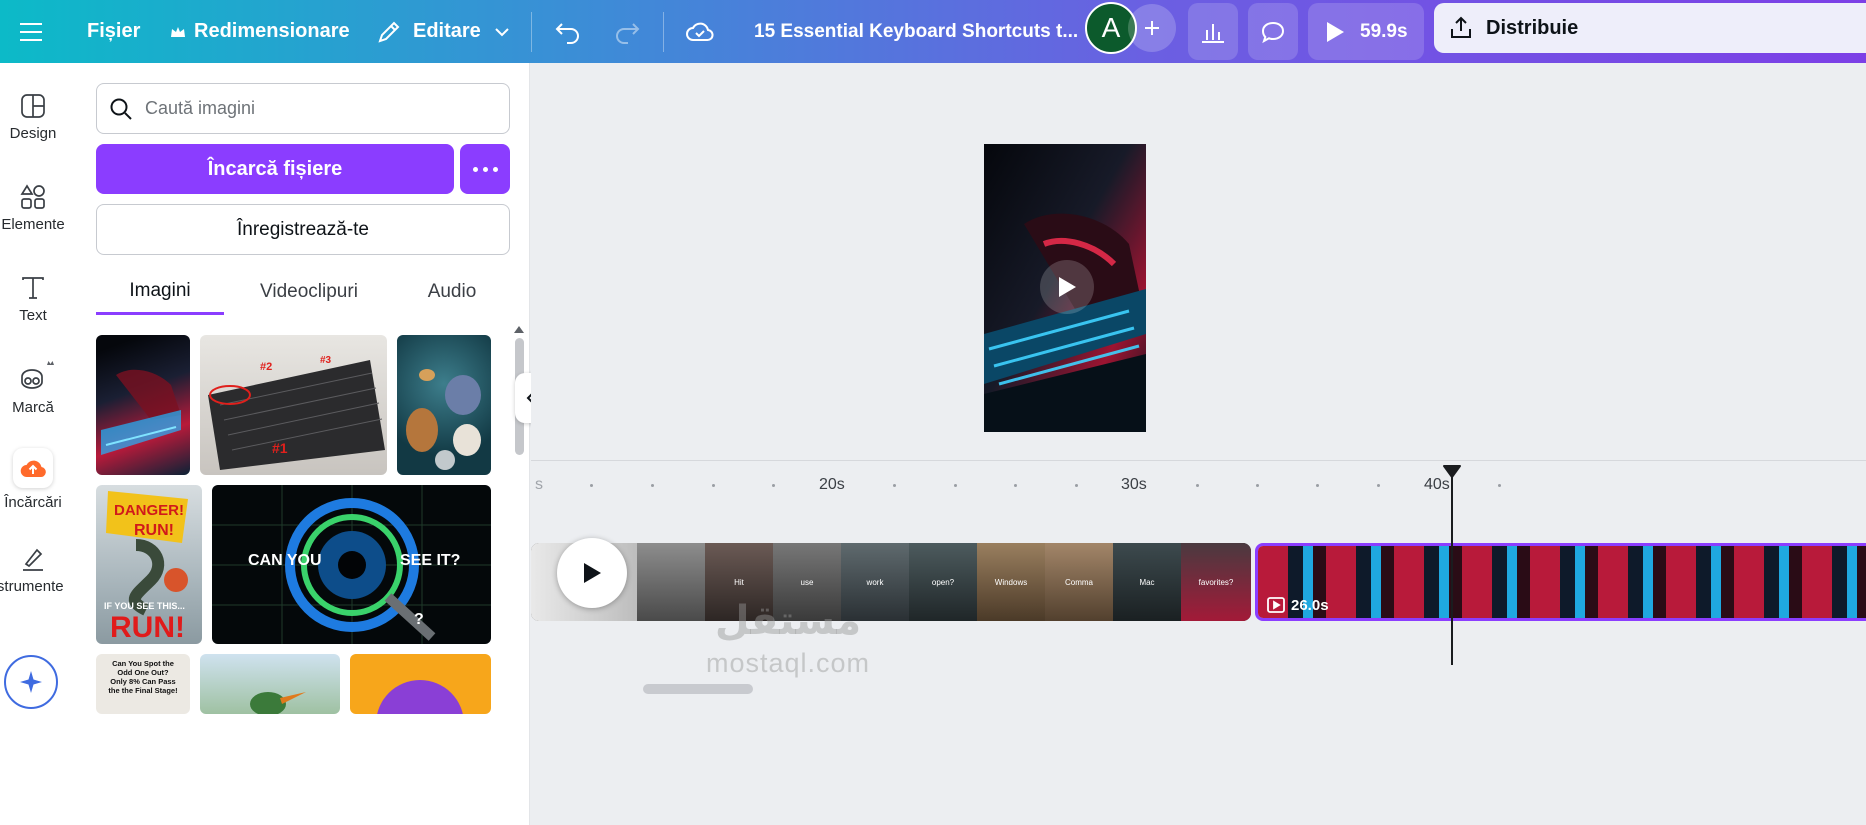  Describe the element at coordinates (698, 689) in the screenshot. I see `timeline-scrollbar` at that location.